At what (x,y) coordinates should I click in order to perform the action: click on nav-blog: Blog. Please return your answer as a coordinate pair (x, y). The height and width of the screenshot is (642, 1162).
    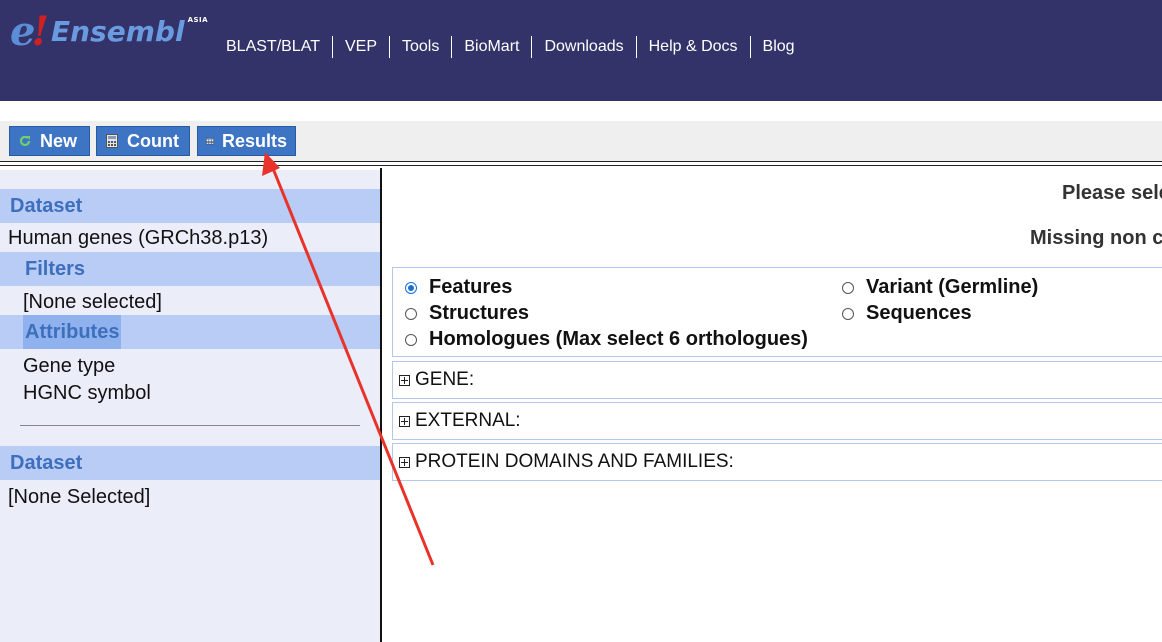
    Looking at the image, I should click on (778, 47).